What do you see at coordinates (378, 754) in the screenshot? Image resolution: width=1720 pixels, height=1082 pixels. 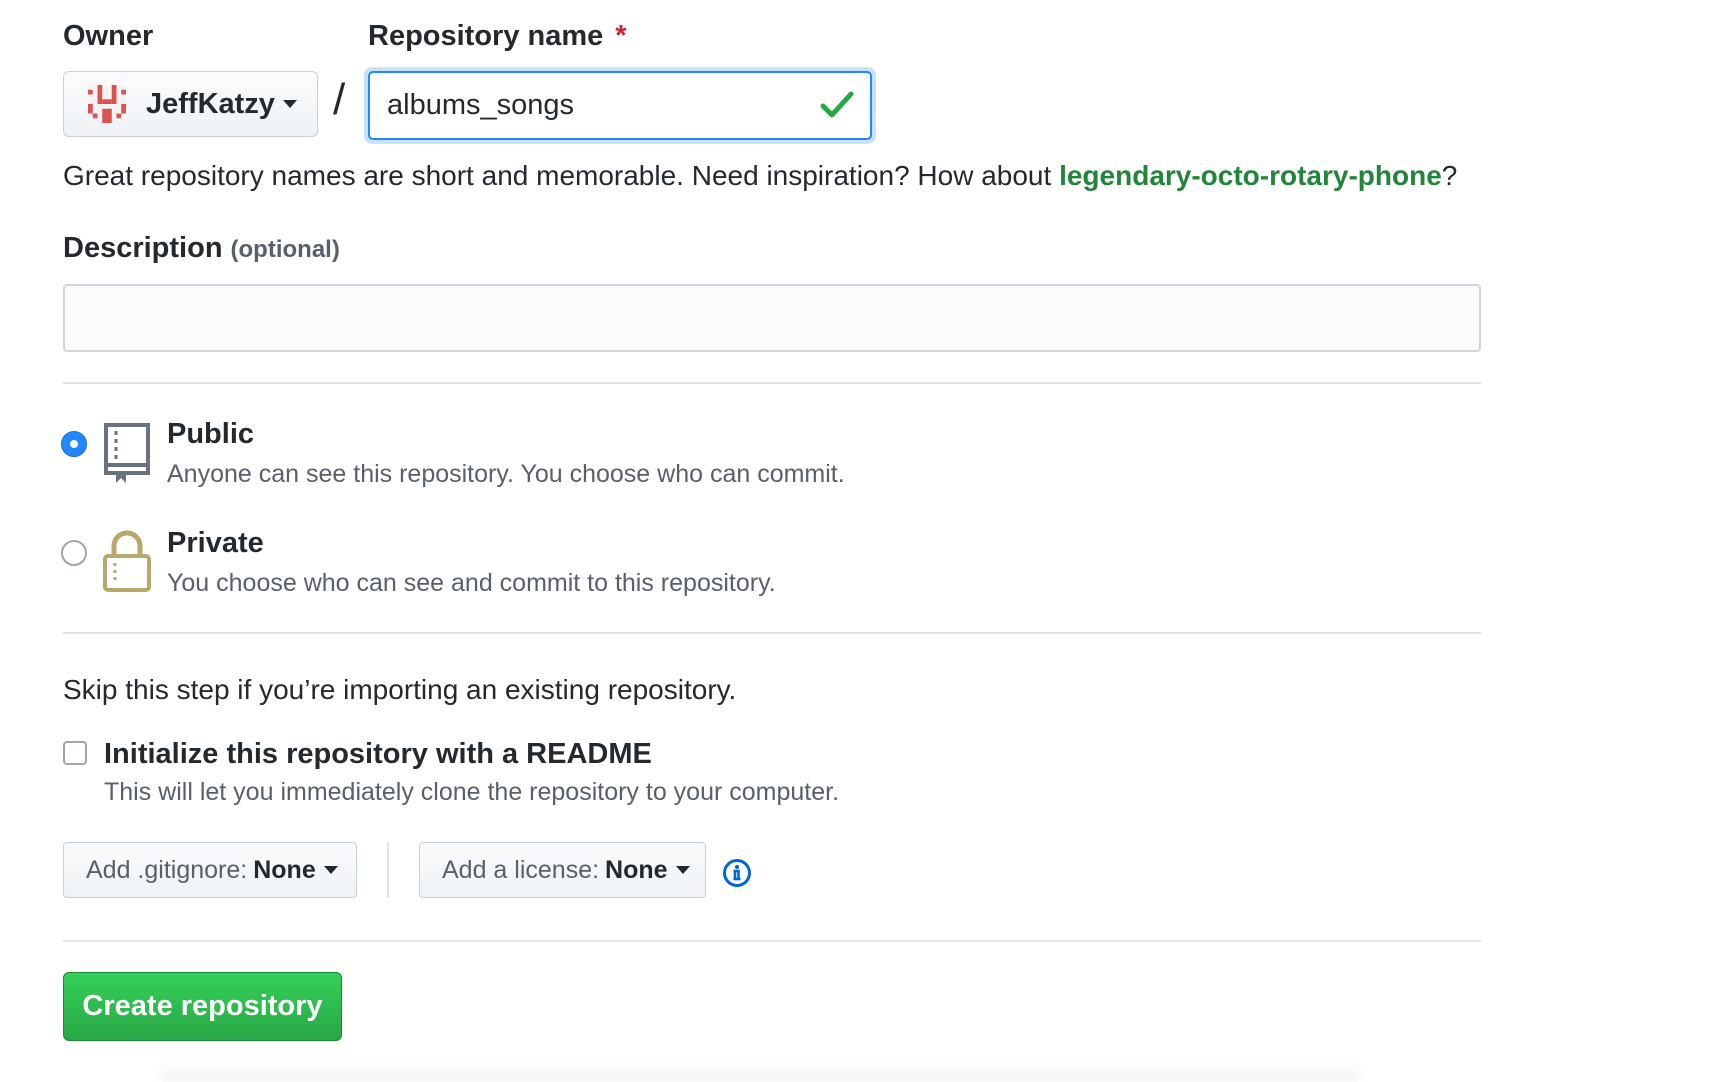 I see `readme-title: Initialize this repository with a README` at bounding box center [378, 754].